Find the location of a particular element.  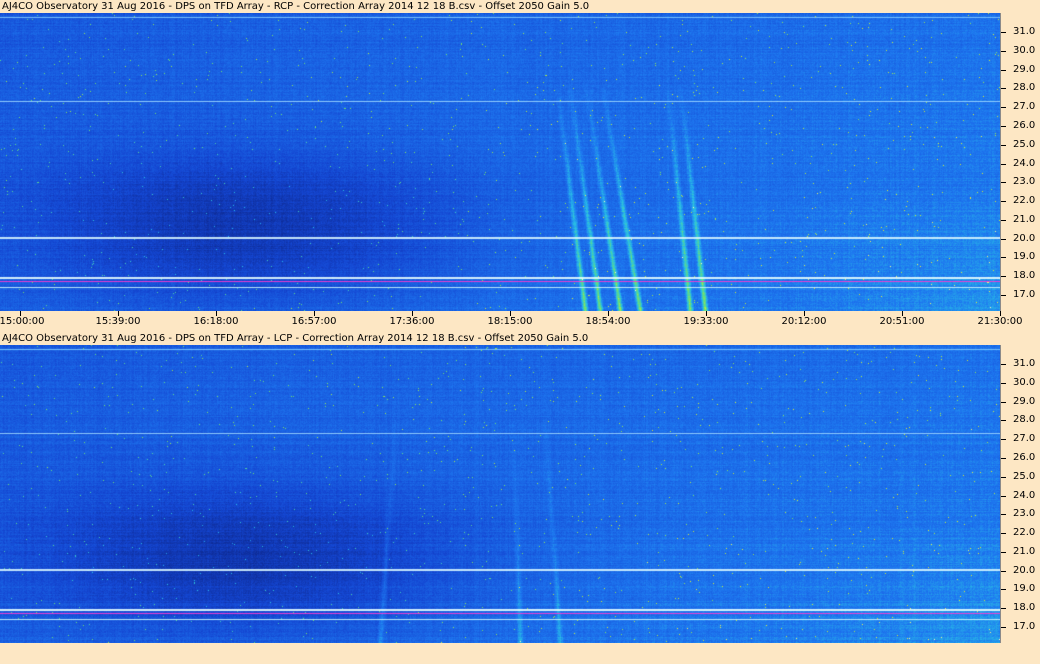

time-tick-label: 20:12:00 is located at coordinates (804, 321).